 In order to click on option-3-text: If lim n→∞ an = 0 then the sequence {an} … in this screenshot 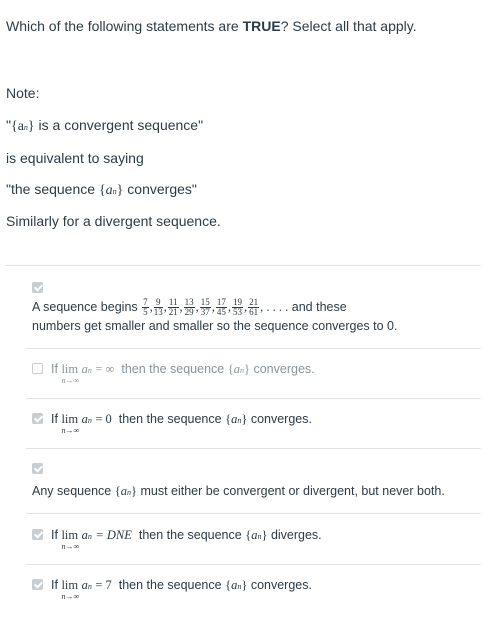, I will do `click(181, 423)`.